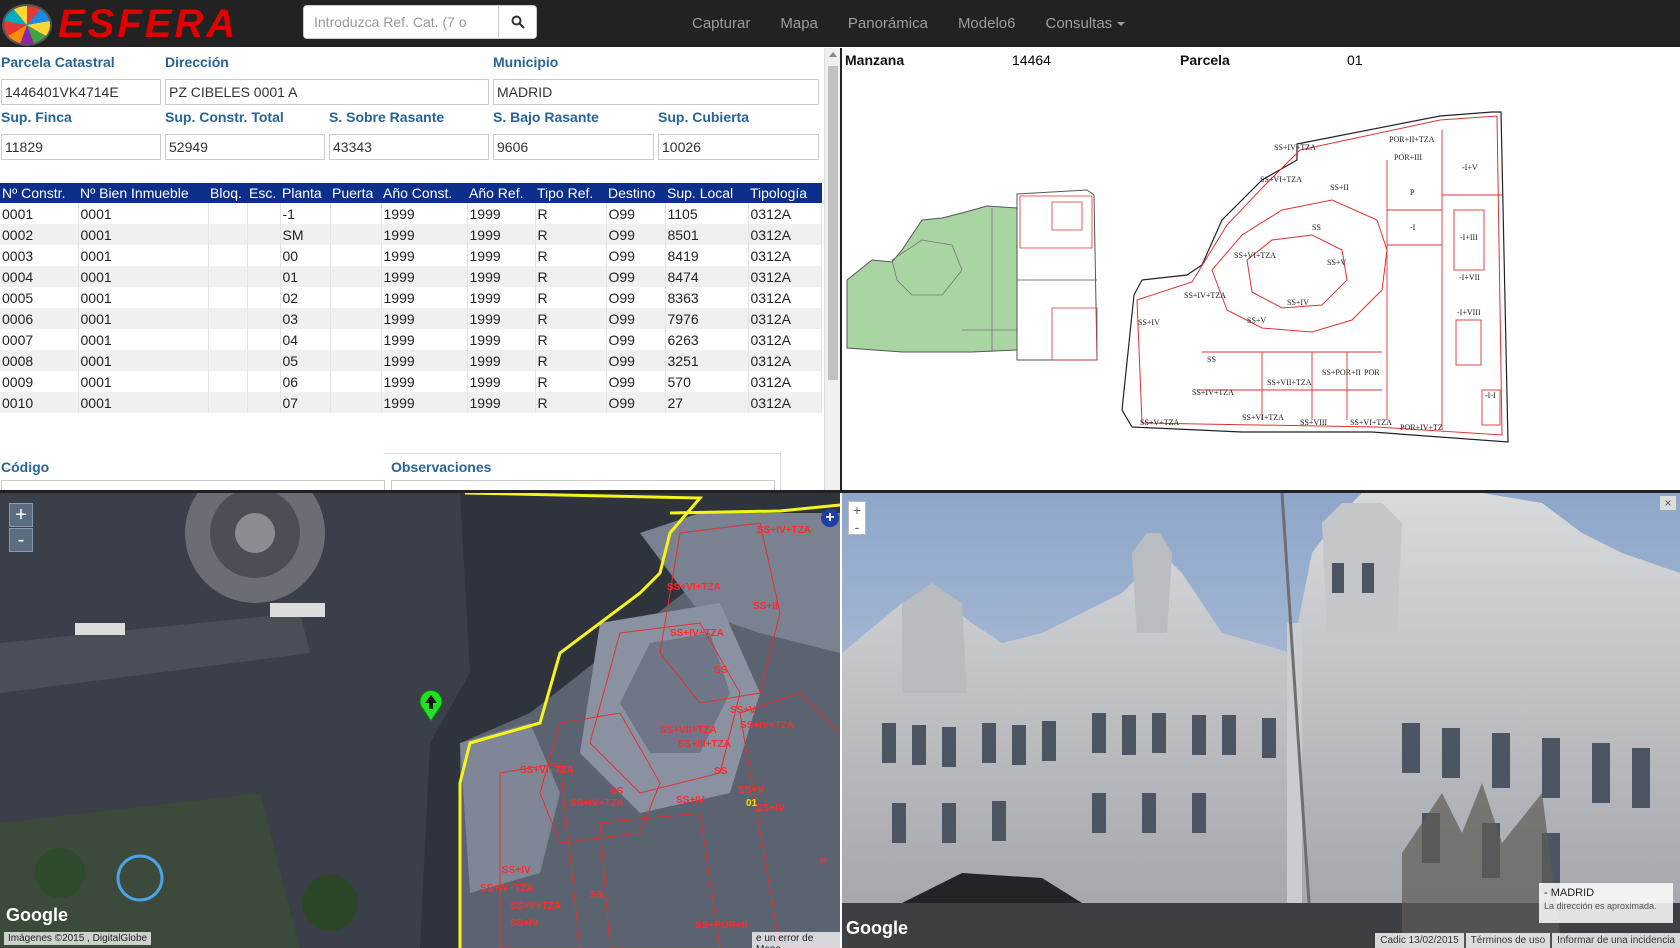 This screenshot has width=1680, height=948. What do you see at coordinates (245, 147) in the screenshot?
I see `sup-constr-total-field: 52949` at bounding box center [245, 147].